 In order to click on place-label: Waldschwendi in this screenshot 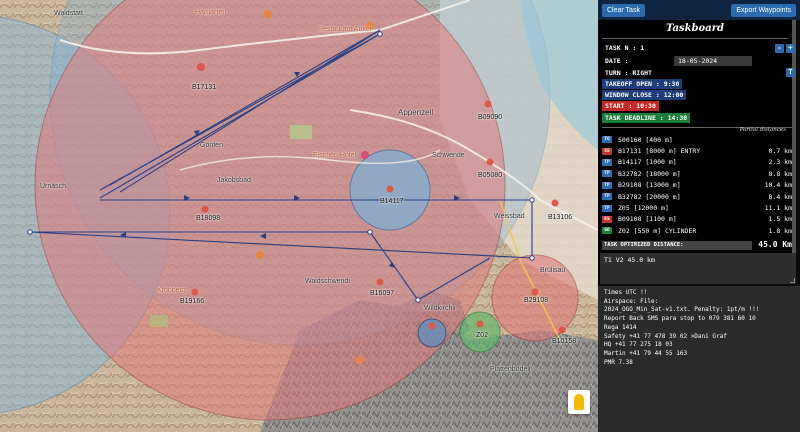, I will do `click(327, 281)`.